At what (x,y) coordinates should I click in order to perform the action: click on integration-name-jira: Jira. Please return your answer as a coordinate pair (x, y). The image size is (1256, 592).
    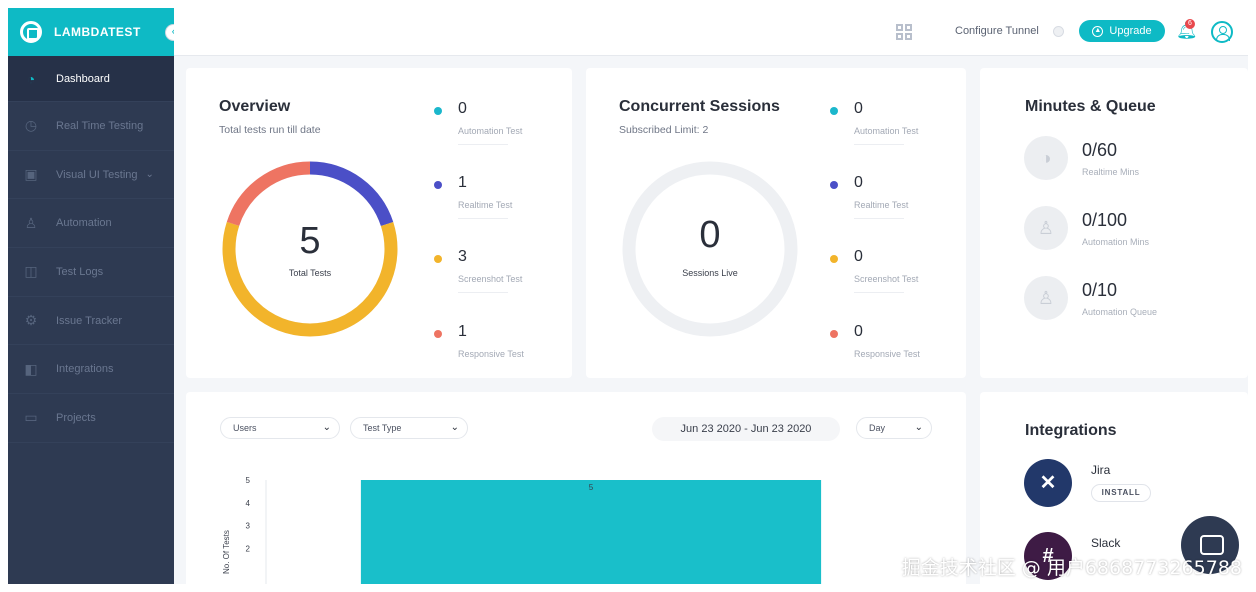
    Looking at the image, I should click on (1101, 470).